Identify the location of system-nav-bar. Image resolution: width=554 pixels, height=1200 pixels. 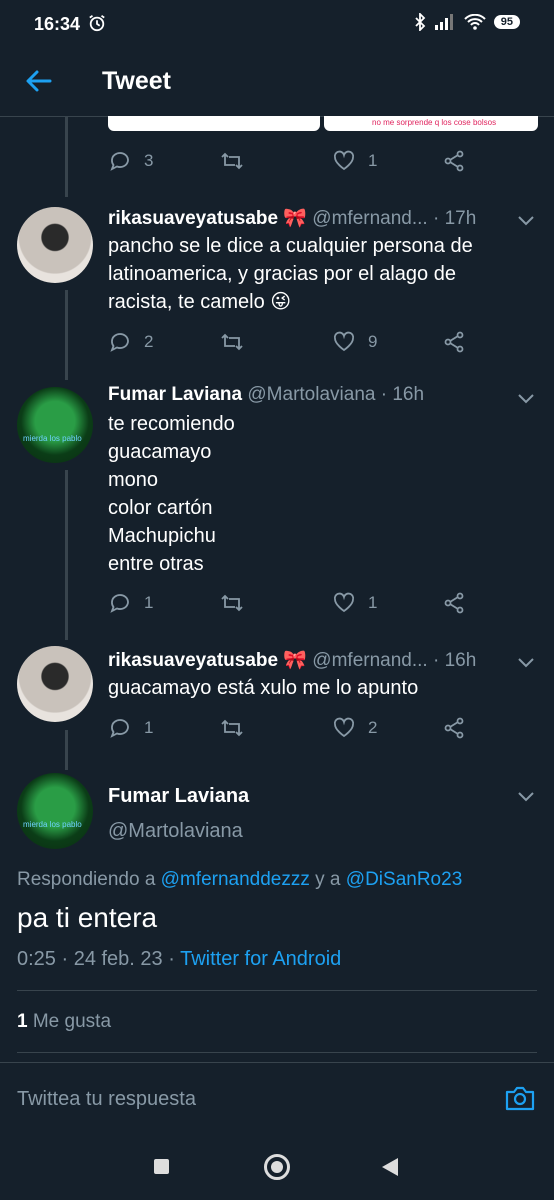
(277, 1166).